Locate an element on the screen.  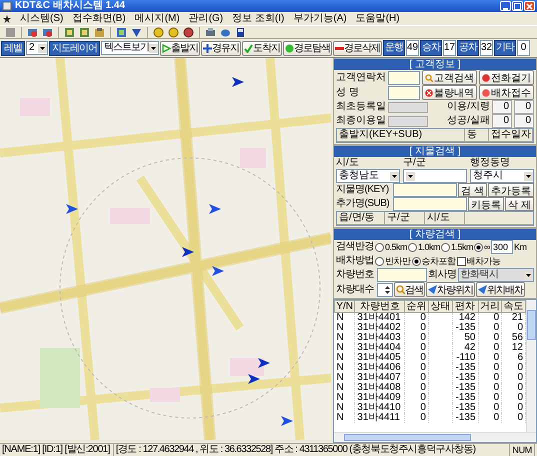
level-select: 2 is located at coordinates (37, 48).